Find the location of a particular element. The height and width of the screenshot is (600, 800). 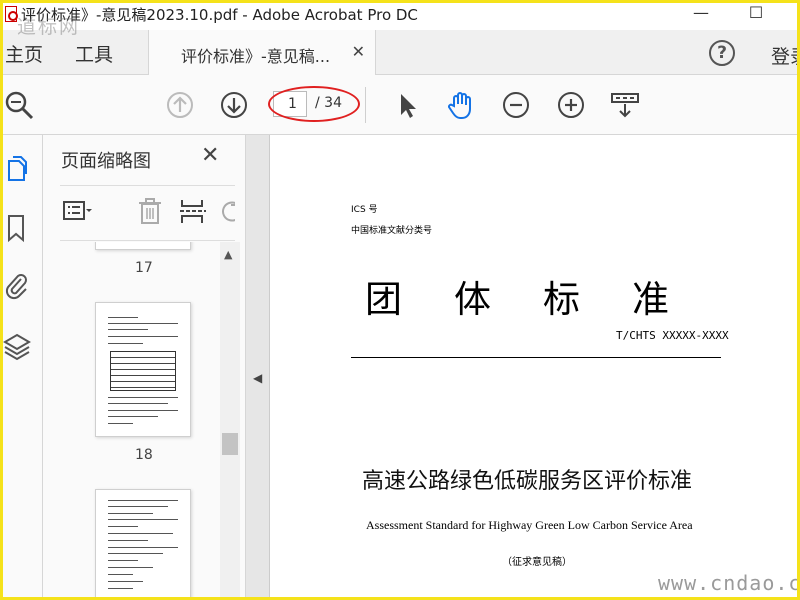

select-arrow-icon is located at coordinates (407, 105).